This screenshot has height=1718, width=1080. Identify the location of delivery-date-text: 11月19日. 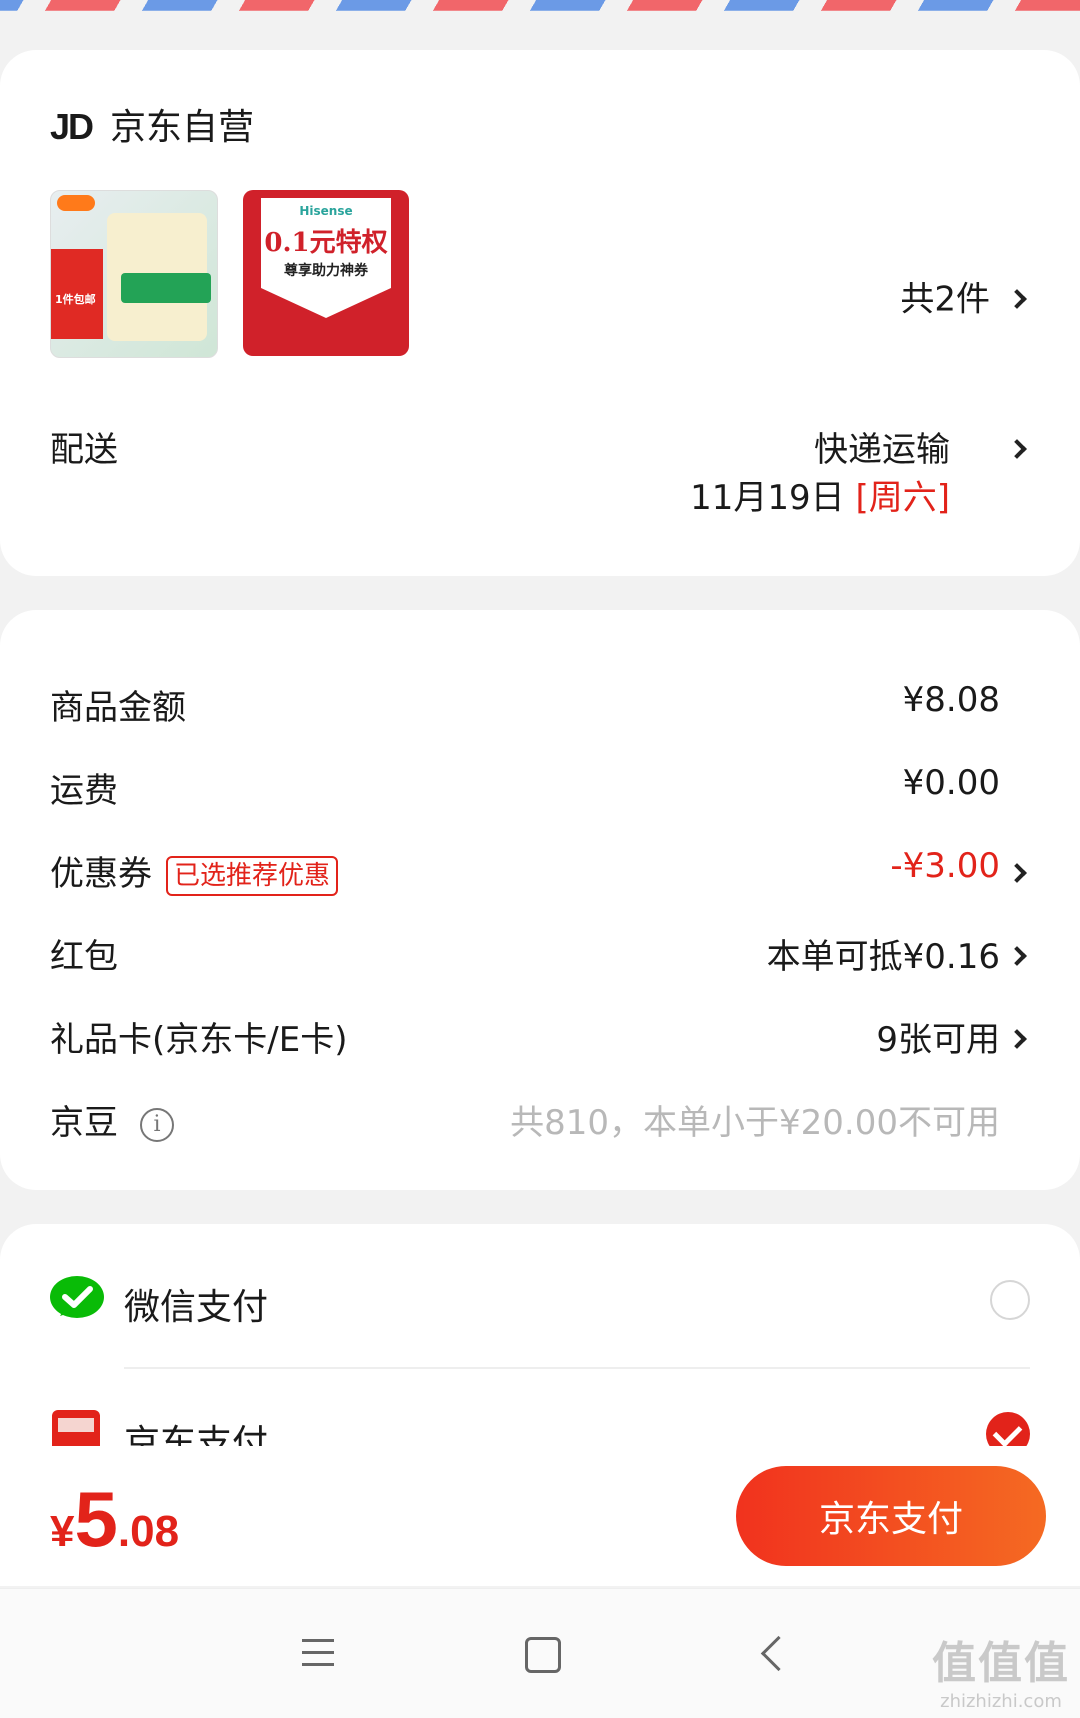
(767, 498).